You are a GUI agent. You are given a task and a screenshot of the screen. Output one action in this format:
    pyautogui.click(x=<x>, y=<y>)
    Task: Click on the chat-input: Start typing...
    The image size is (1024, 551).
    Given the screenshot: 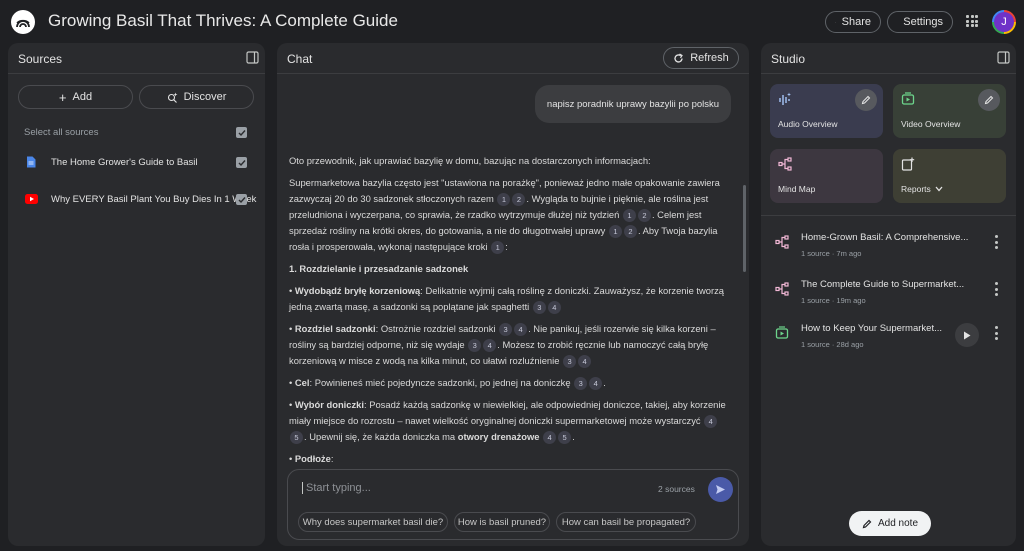 What is the action you would take?
    pyautogui.click(x=336, y=488)
    